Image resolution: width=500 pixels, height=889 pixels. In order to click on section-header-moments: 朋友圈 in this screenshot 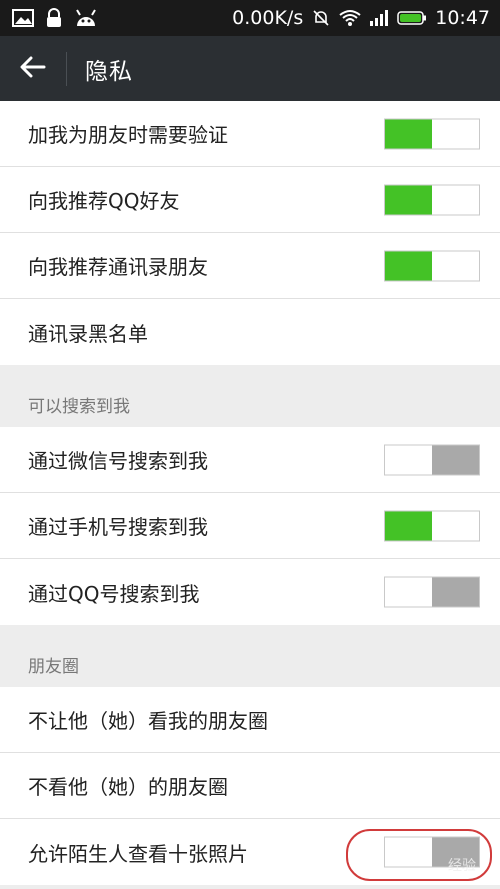, I will do `click(250, 656)`.